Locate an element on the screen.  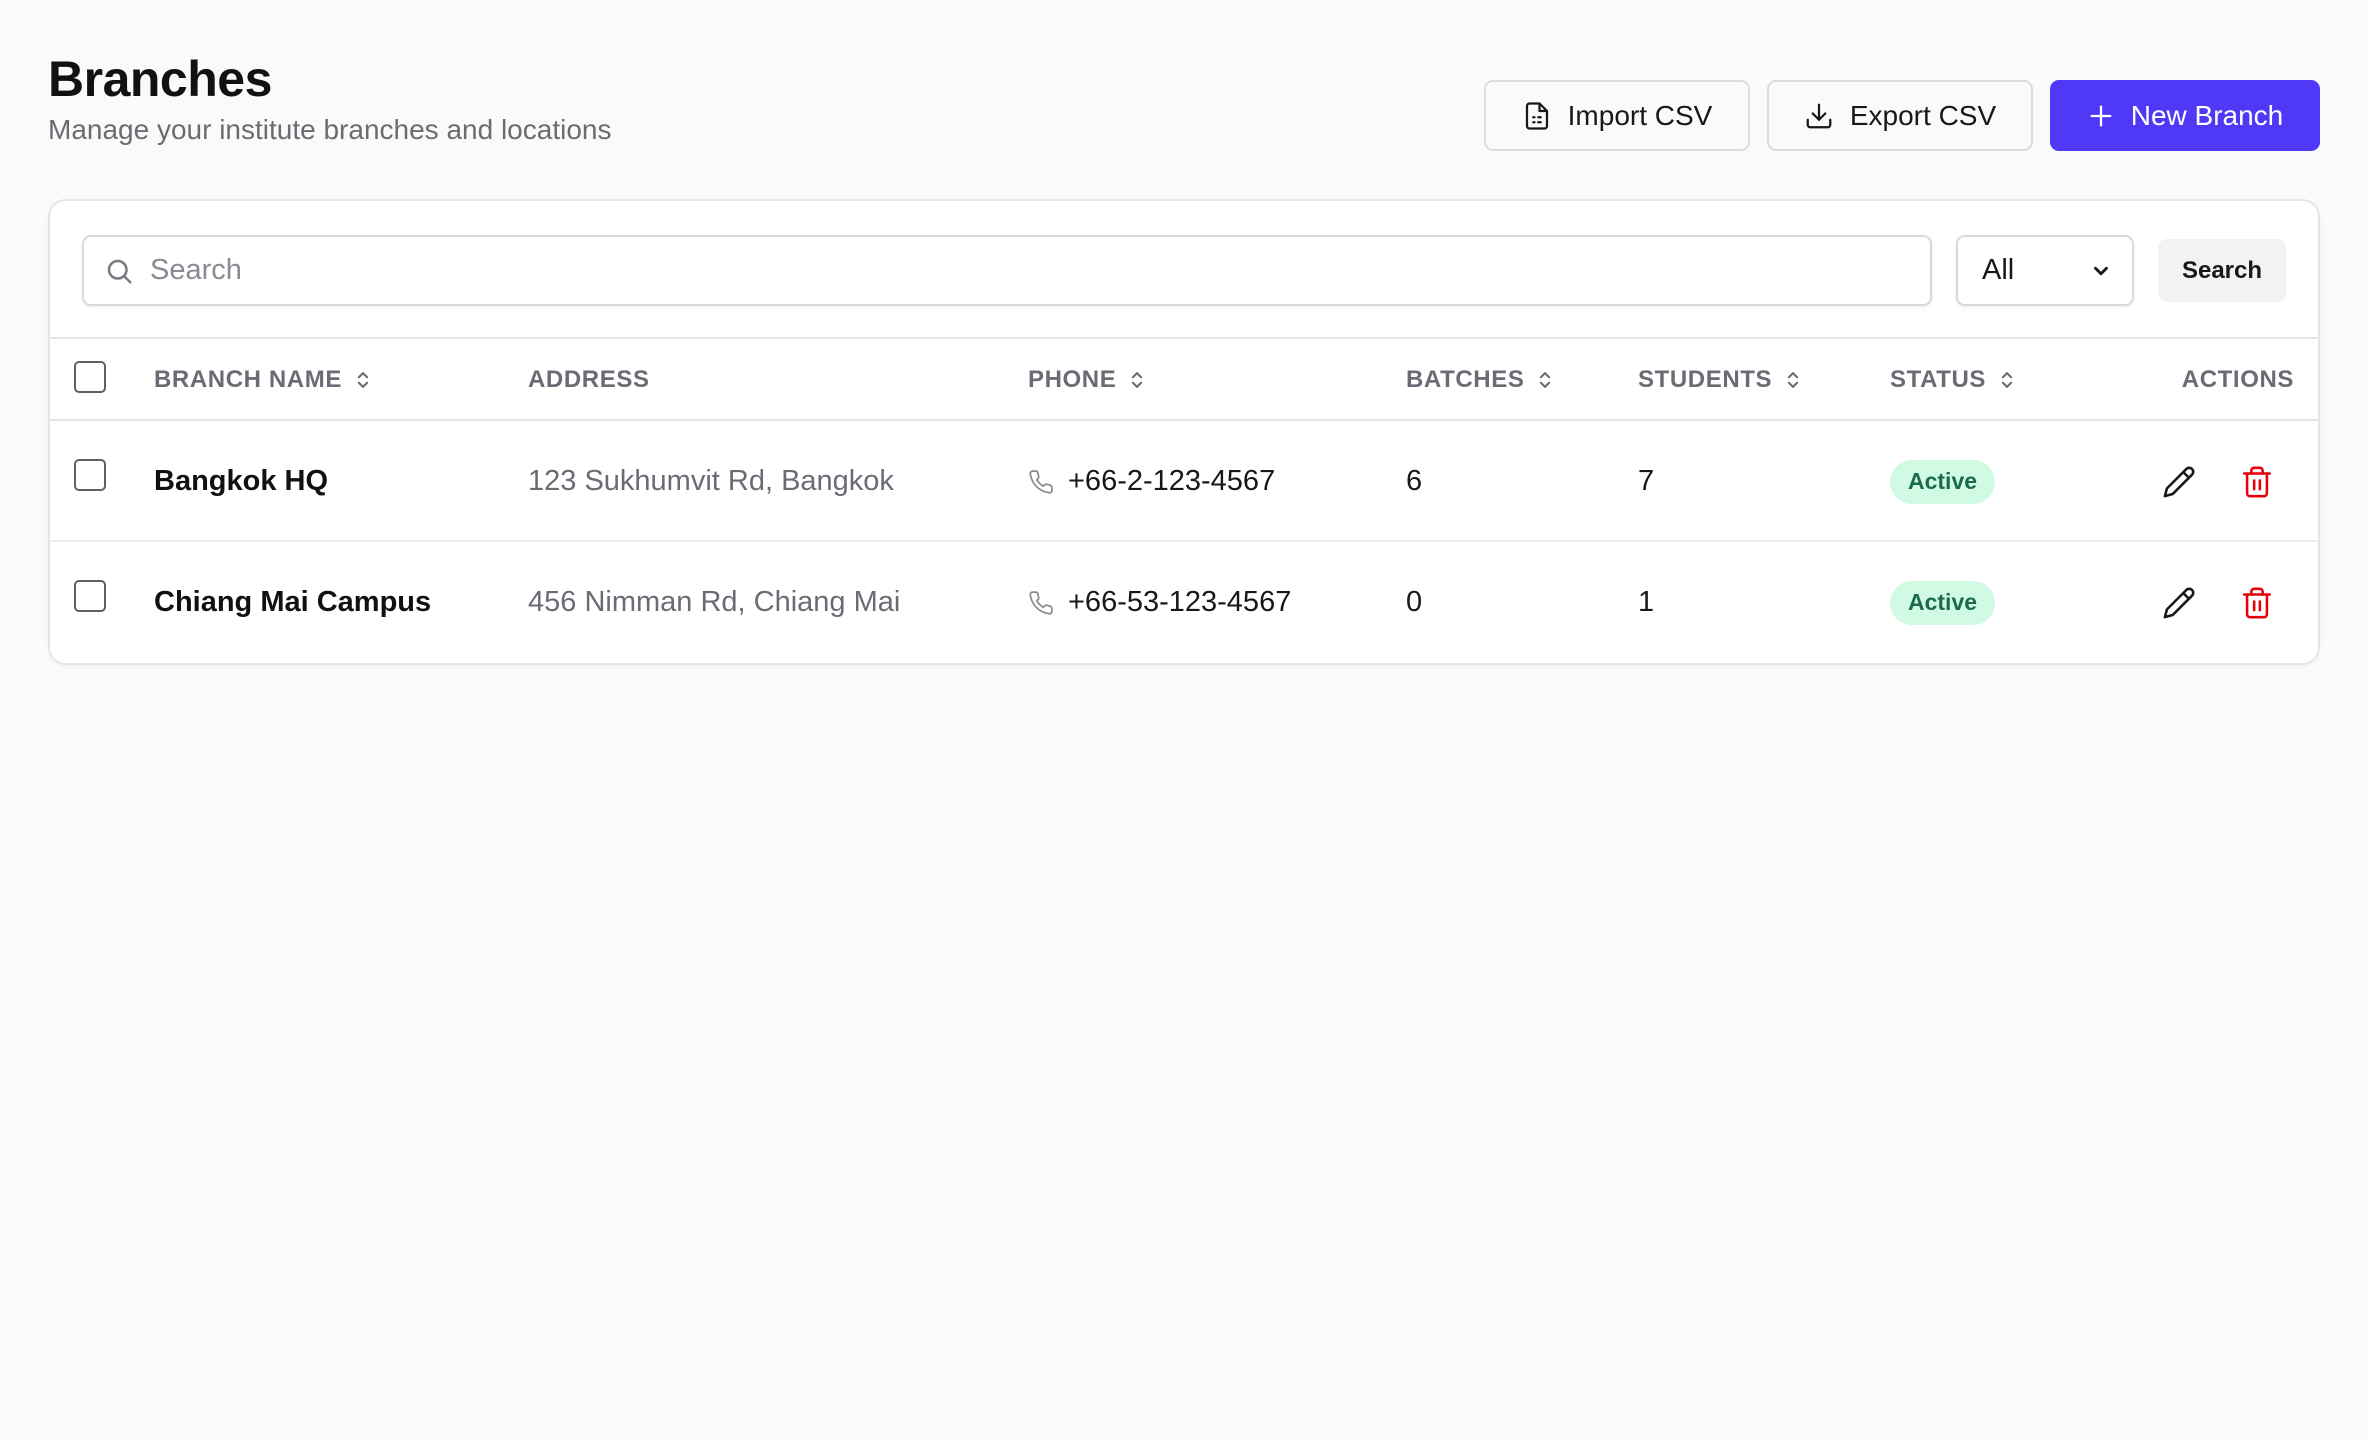
column-label-actions: ACTIONS is located at coordinates (2237, 379).